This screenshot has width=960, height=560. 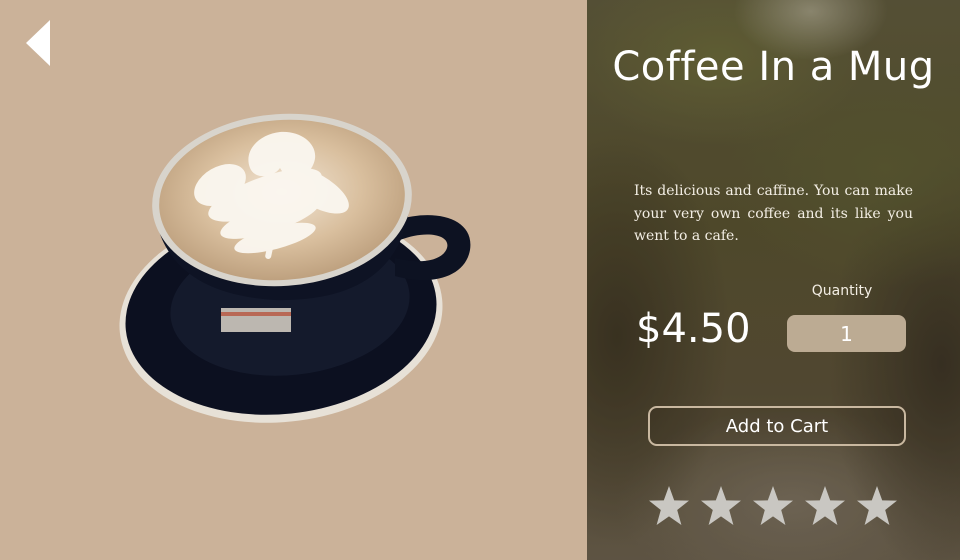 I want to click on product-price: $4.50, so click(x=693, y=329).